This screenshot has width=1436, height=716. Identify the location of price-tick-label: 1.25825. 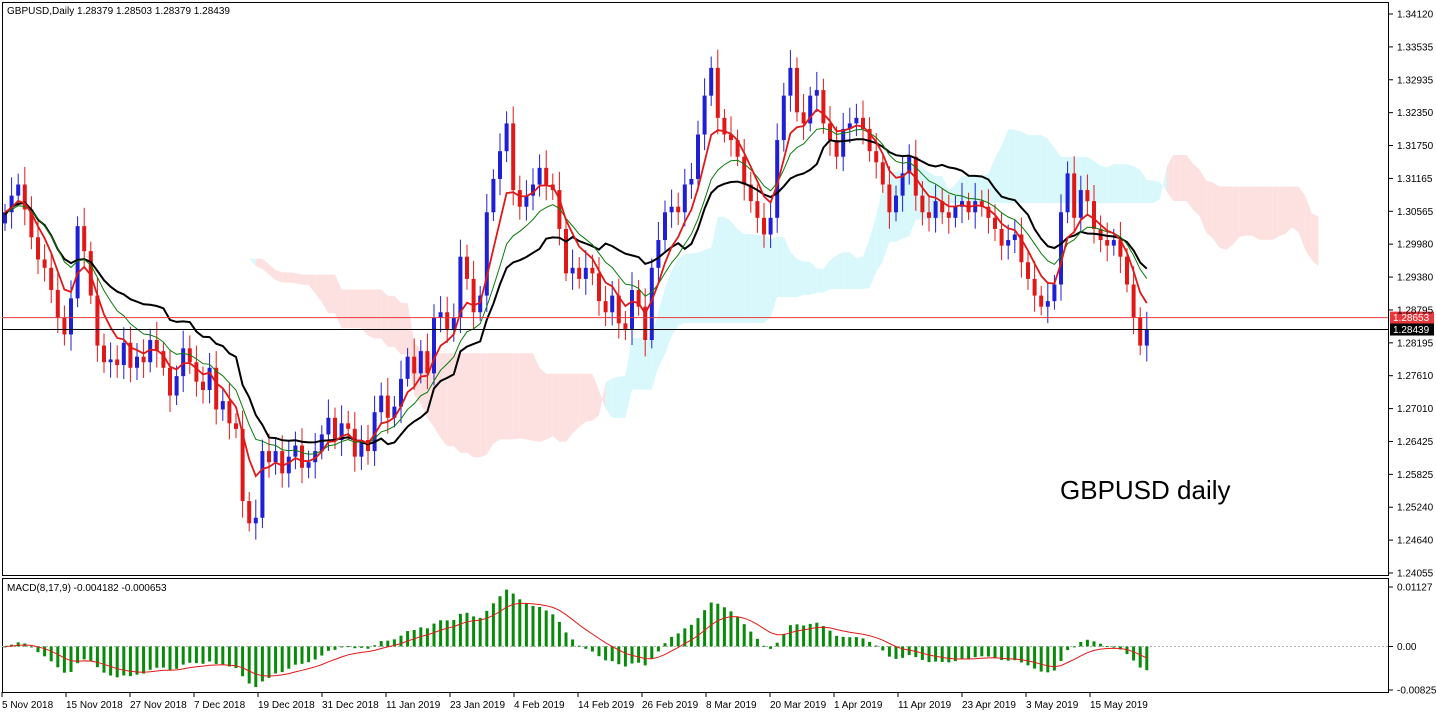
(1415, 475).